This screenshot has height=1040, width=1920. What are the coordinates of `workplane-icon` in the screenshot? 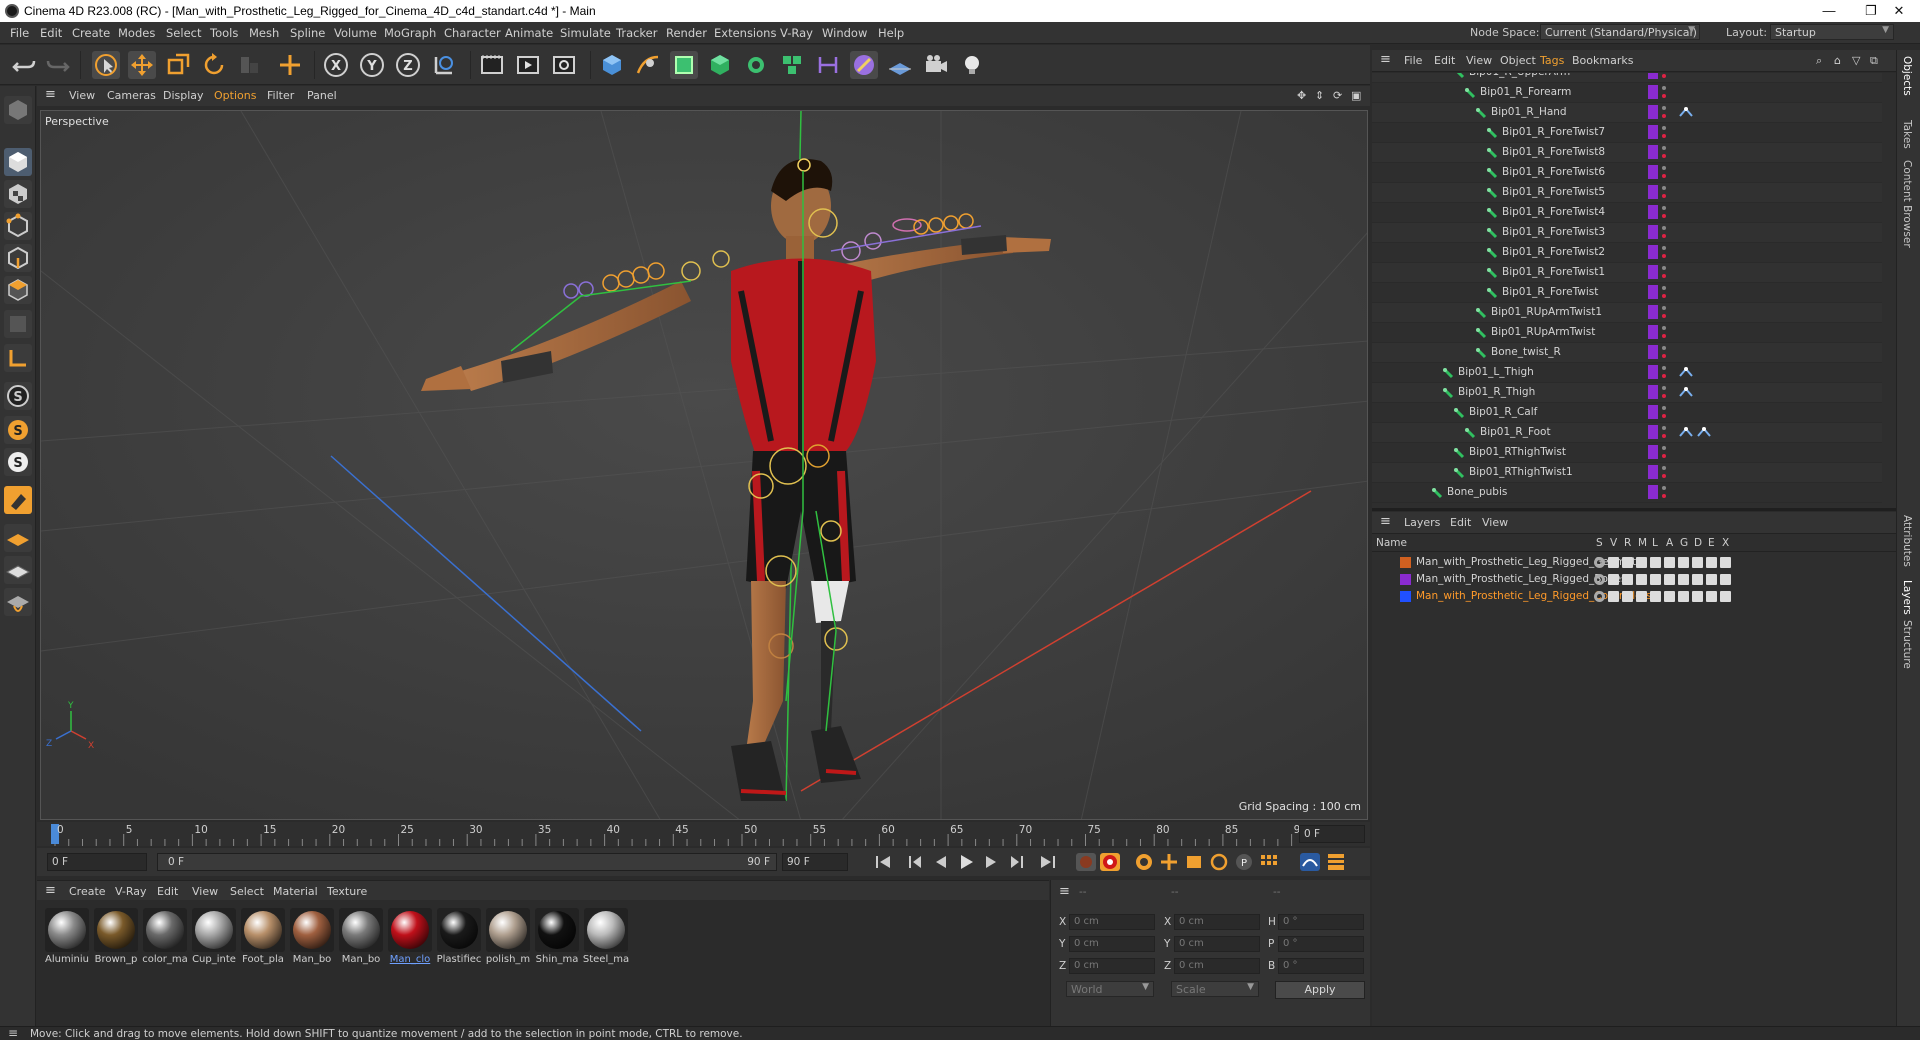 It's located at (18, 538).